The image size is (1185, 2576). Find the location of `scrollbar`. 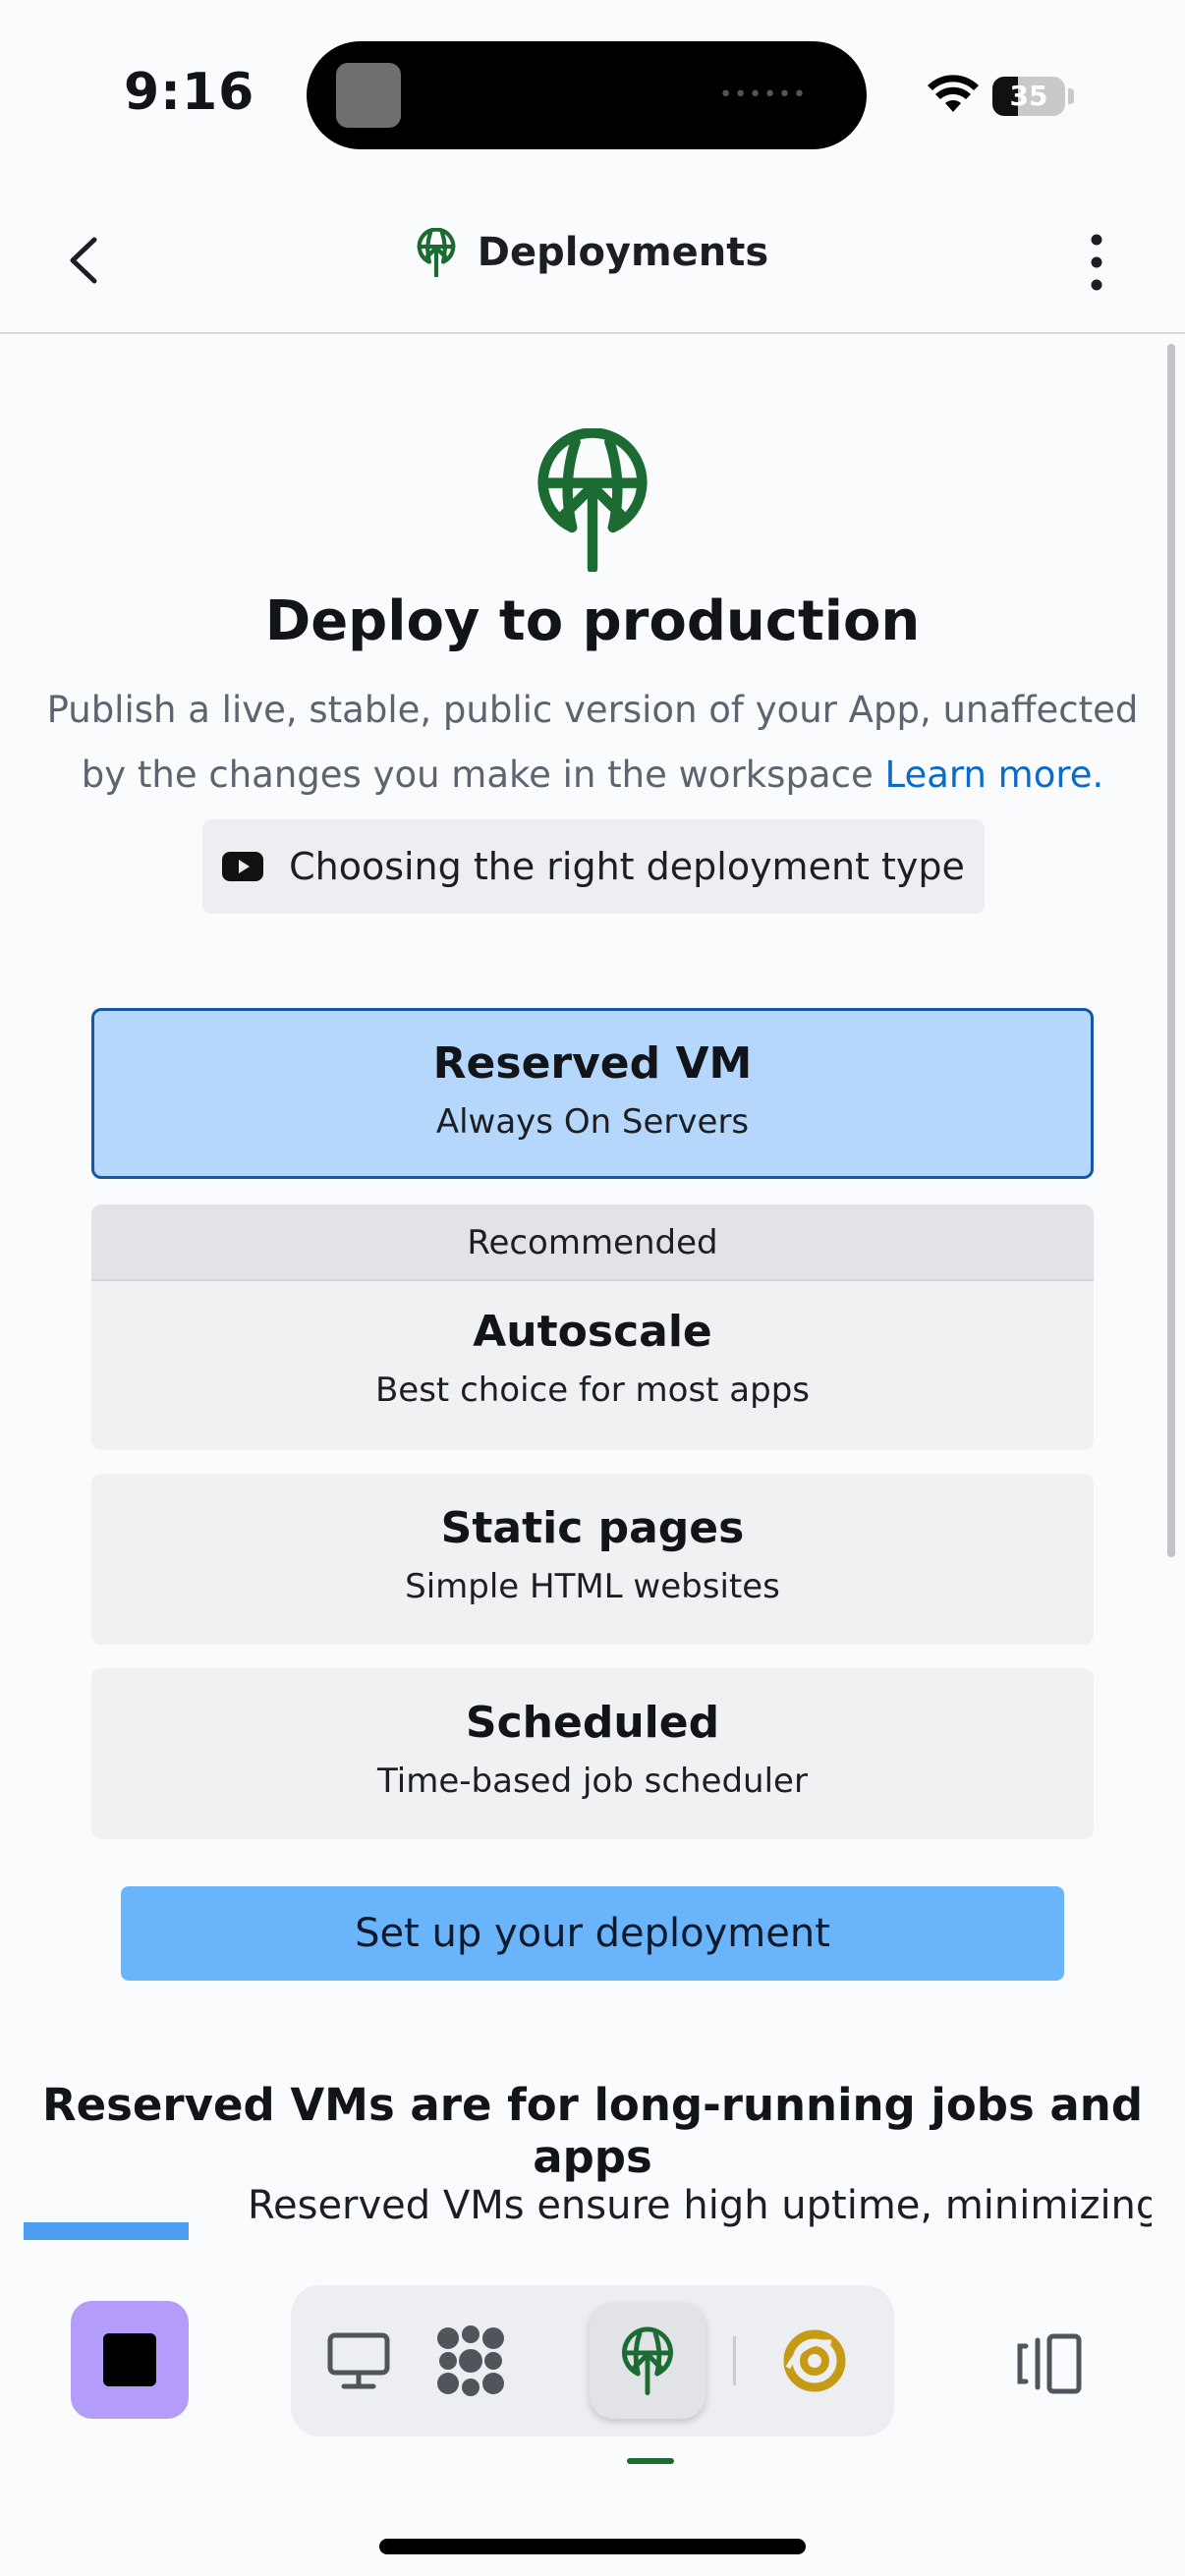

scrollbar is located at coordinates (1171, 950).